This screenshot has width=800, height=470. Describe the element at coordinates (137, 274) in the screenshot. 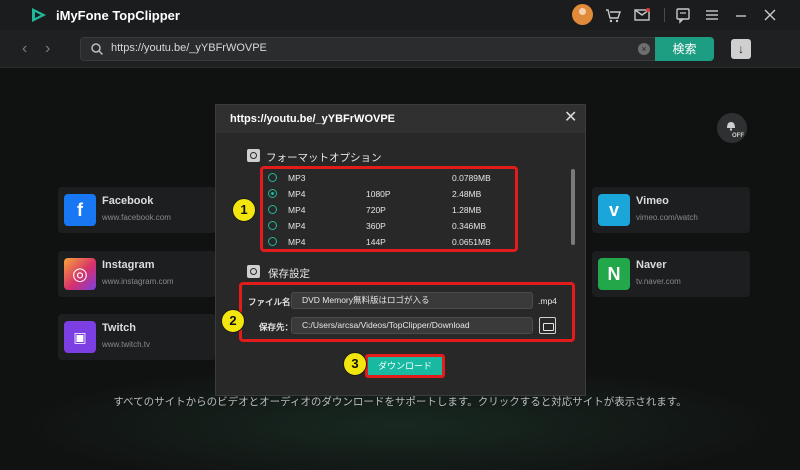

I see `site-card-instagram: ◎ Instagram www.instagram.com` at that location.